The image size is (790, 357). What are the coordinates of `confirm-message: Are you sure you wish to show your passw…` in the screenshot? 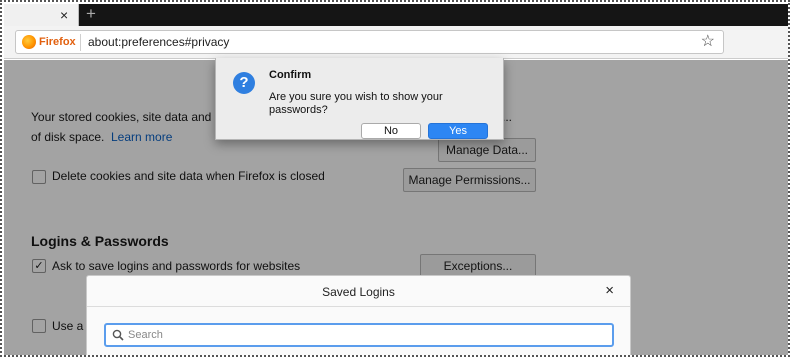 It's located at (356, 103).